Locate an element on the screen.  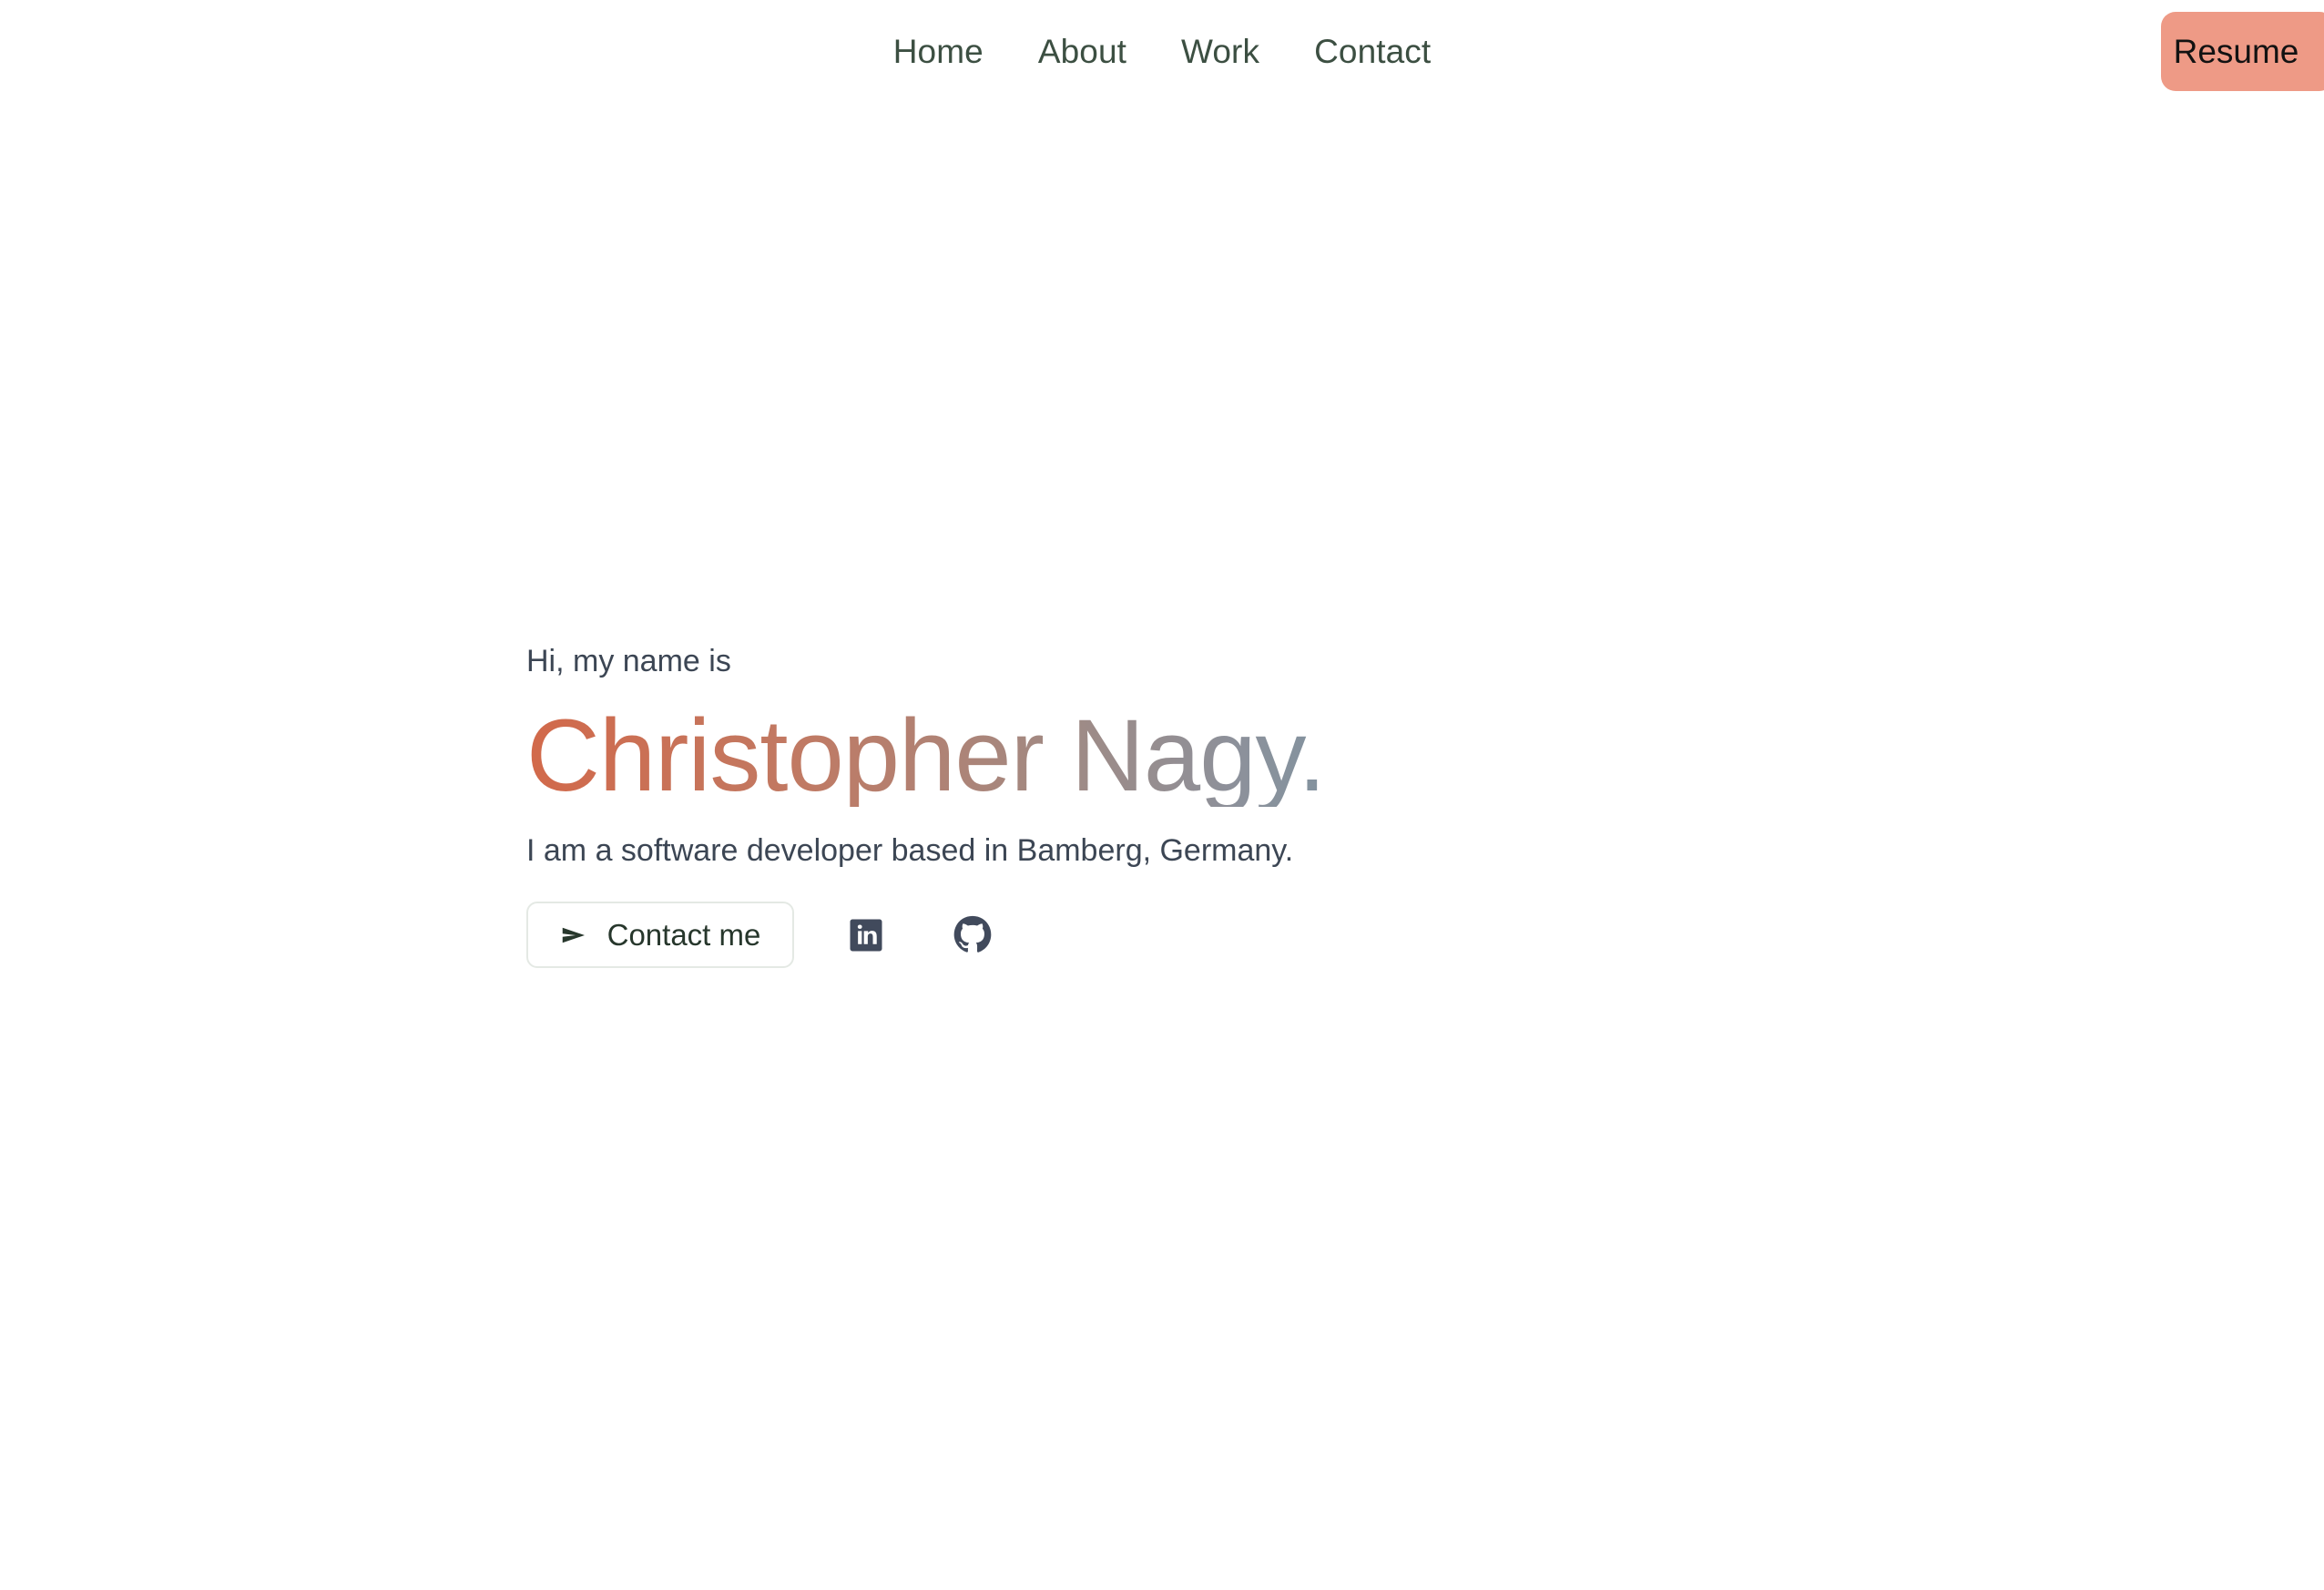
nav-link-home: Home is located at coordinates (938, 51).